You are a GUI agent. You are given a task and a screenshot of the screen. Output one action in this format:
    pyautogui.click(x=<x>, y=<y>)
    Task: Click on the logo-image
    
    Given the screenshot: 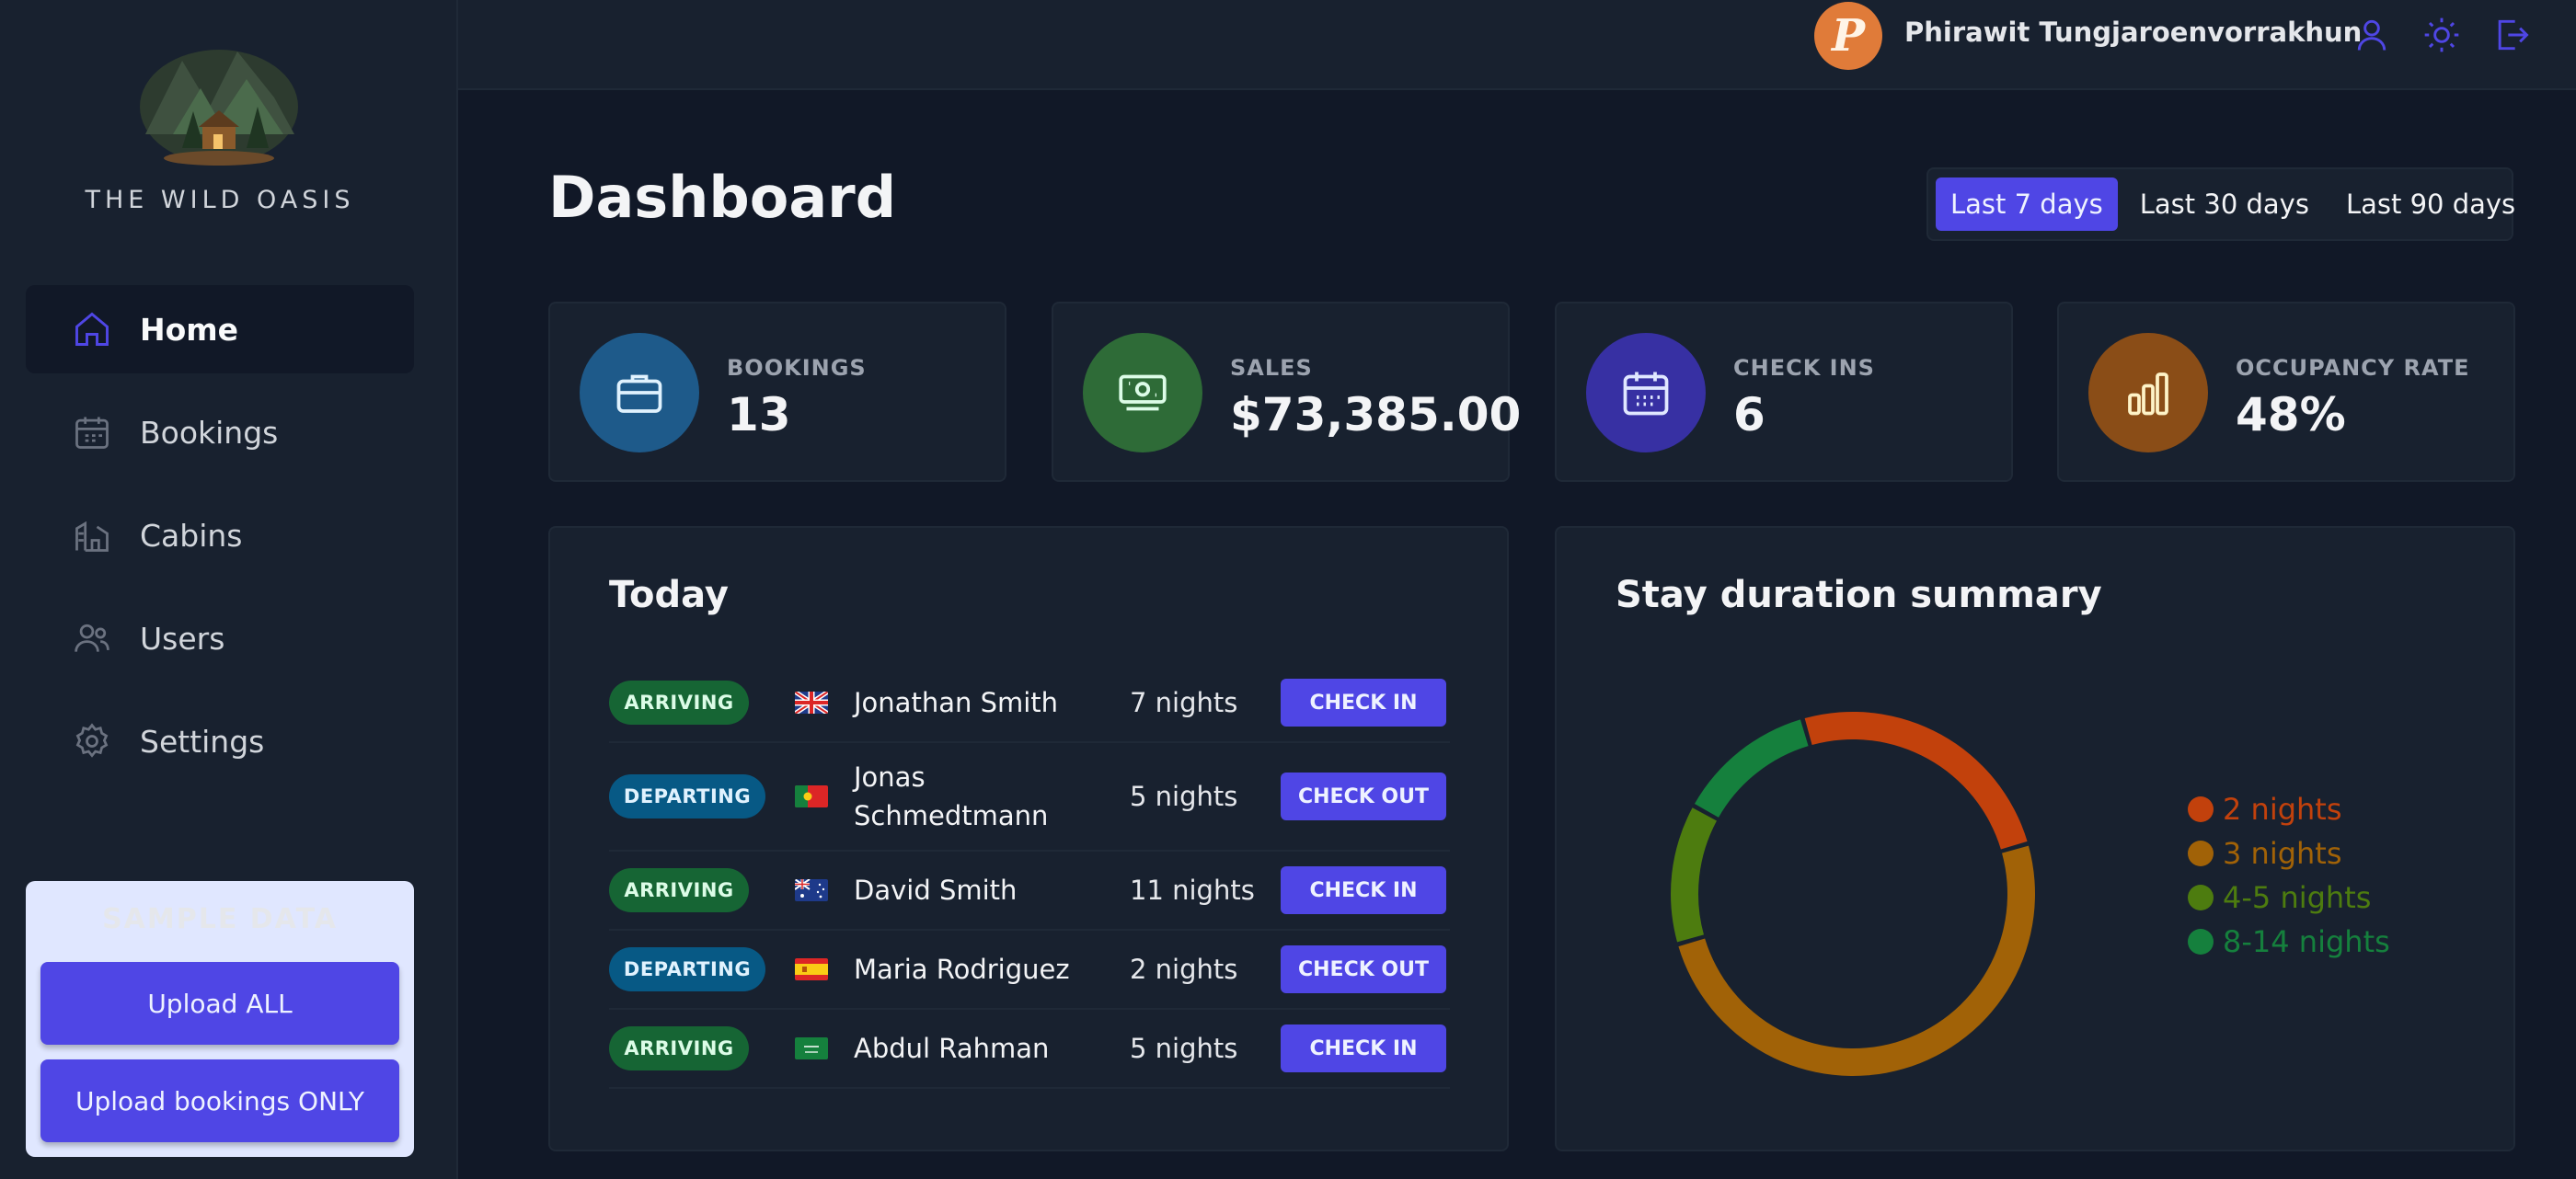 What is the action you would take?
    pyautogui.click(x=219, y=100)
    